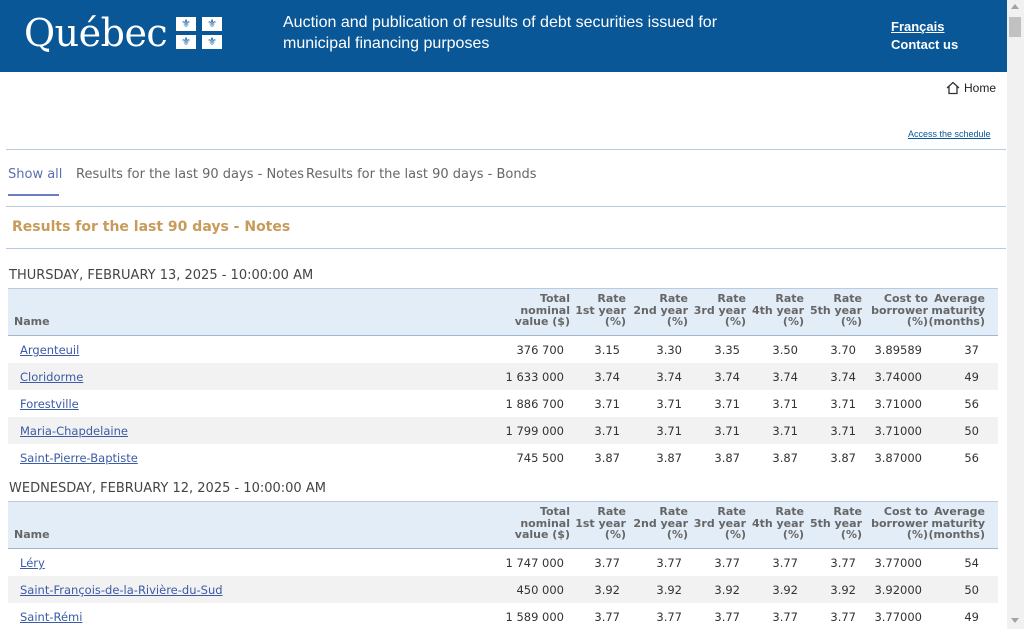 The height and width of the screenshot is (630, 1024). Describe the element at coordinates (33, 195) in the screenshot. I see `active-tab-indicator` at that location.